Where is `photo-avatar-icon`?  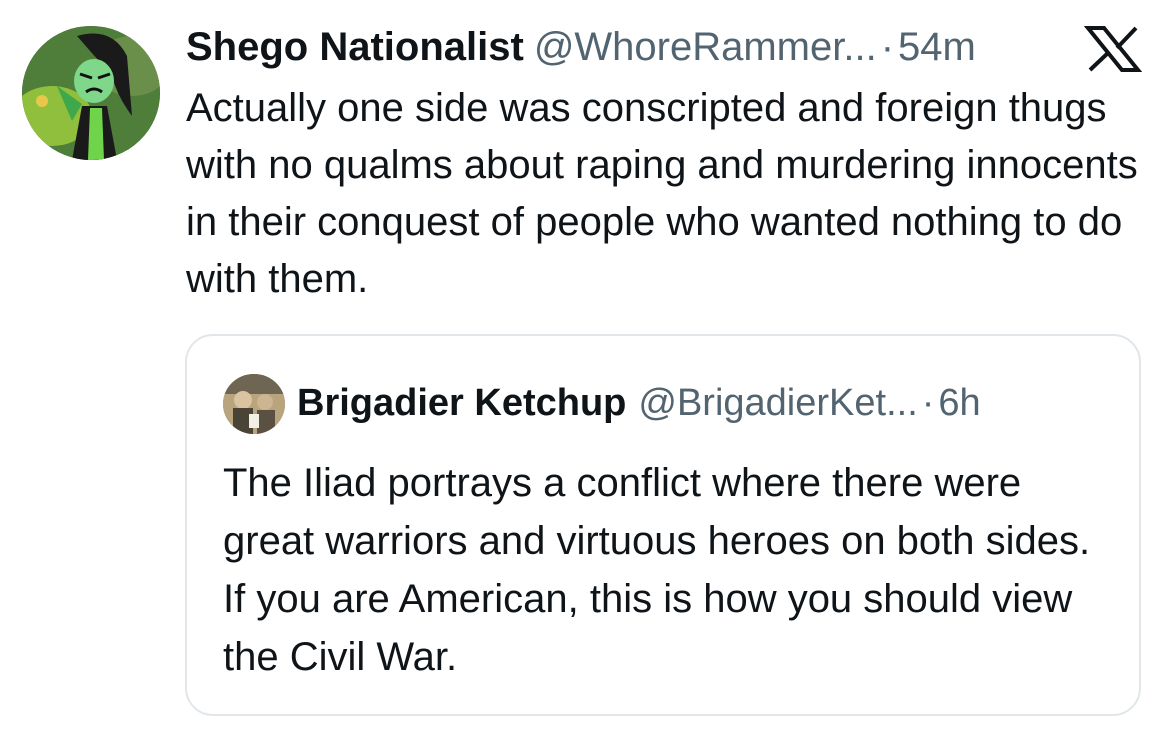 photo-avatar-icon is located at coordinates (254, 404).